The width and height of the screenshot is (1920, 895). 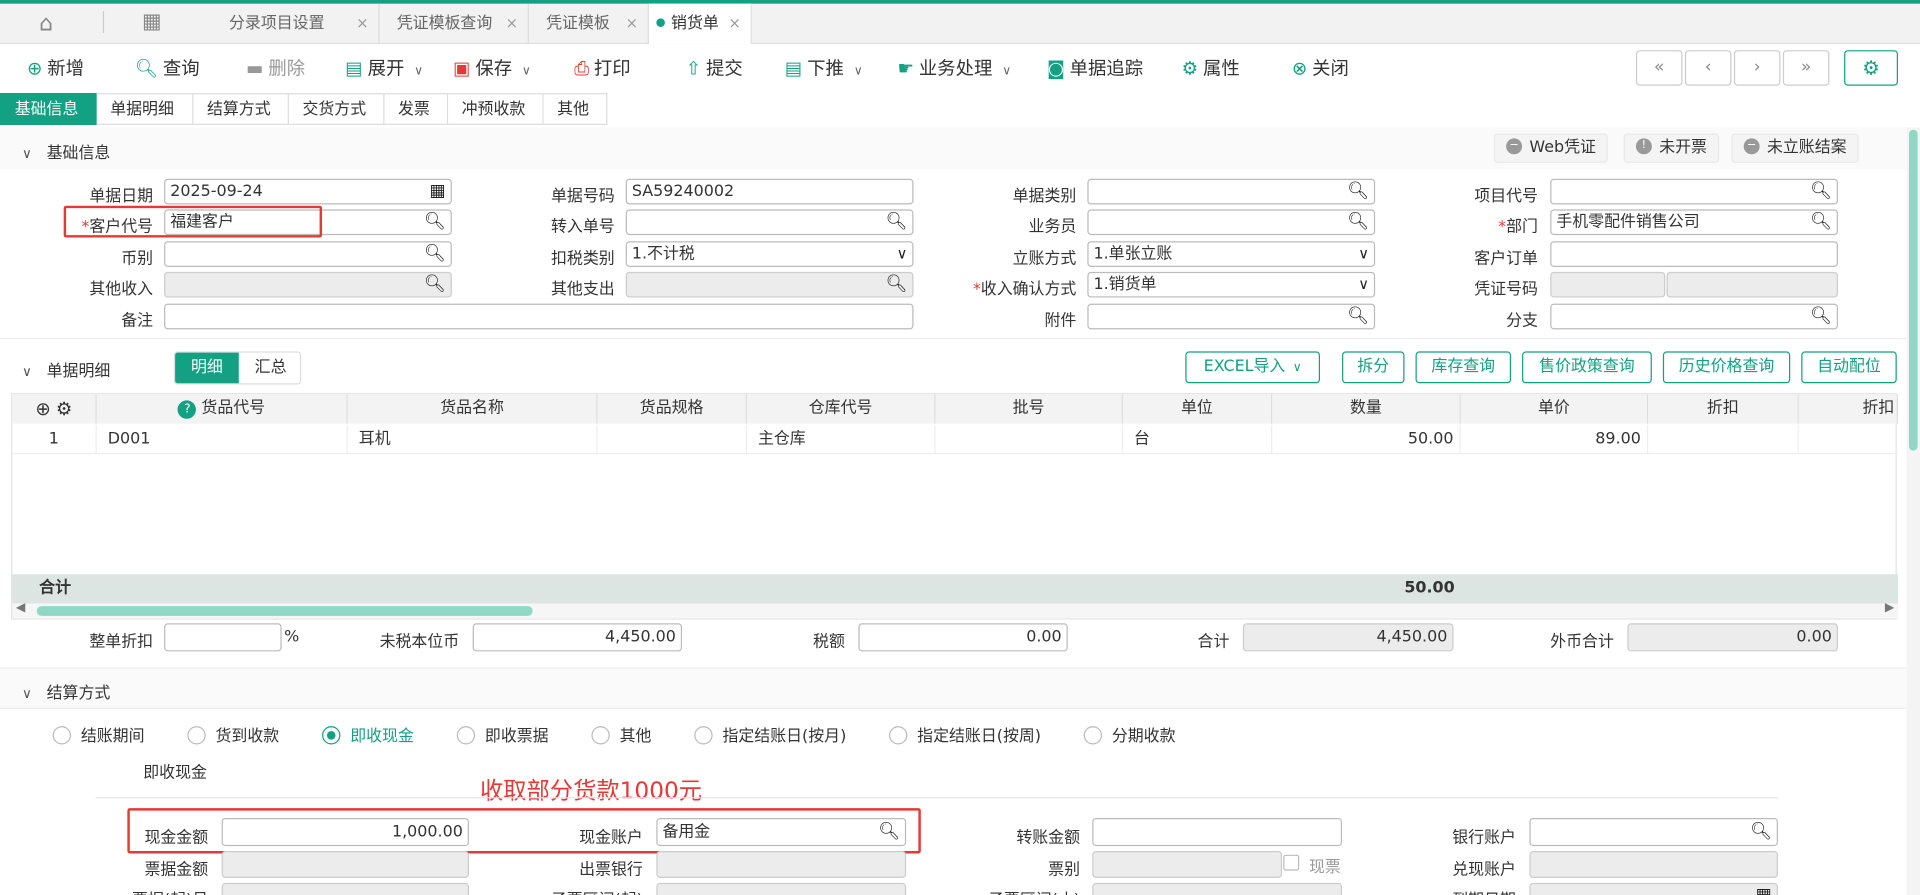 What do you see at coordinates (1029, 439) in the screenshot?
I see `cell-batch` at bounding box center [1029, 439].